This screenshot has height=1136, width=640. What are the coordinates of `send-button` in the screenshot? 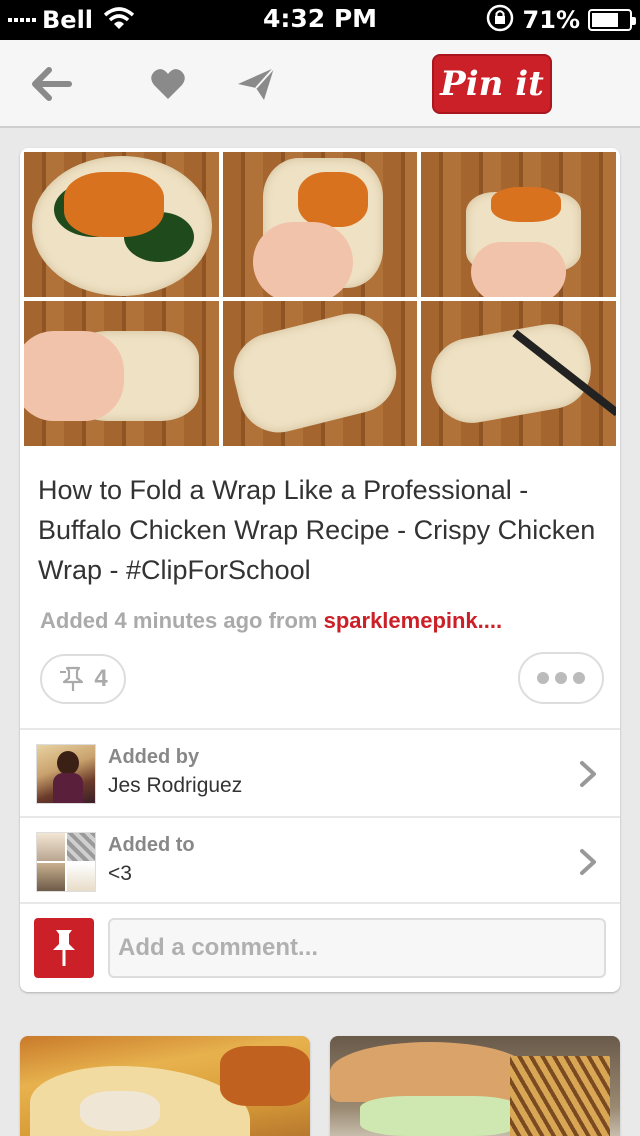 It's located at (256, 84).